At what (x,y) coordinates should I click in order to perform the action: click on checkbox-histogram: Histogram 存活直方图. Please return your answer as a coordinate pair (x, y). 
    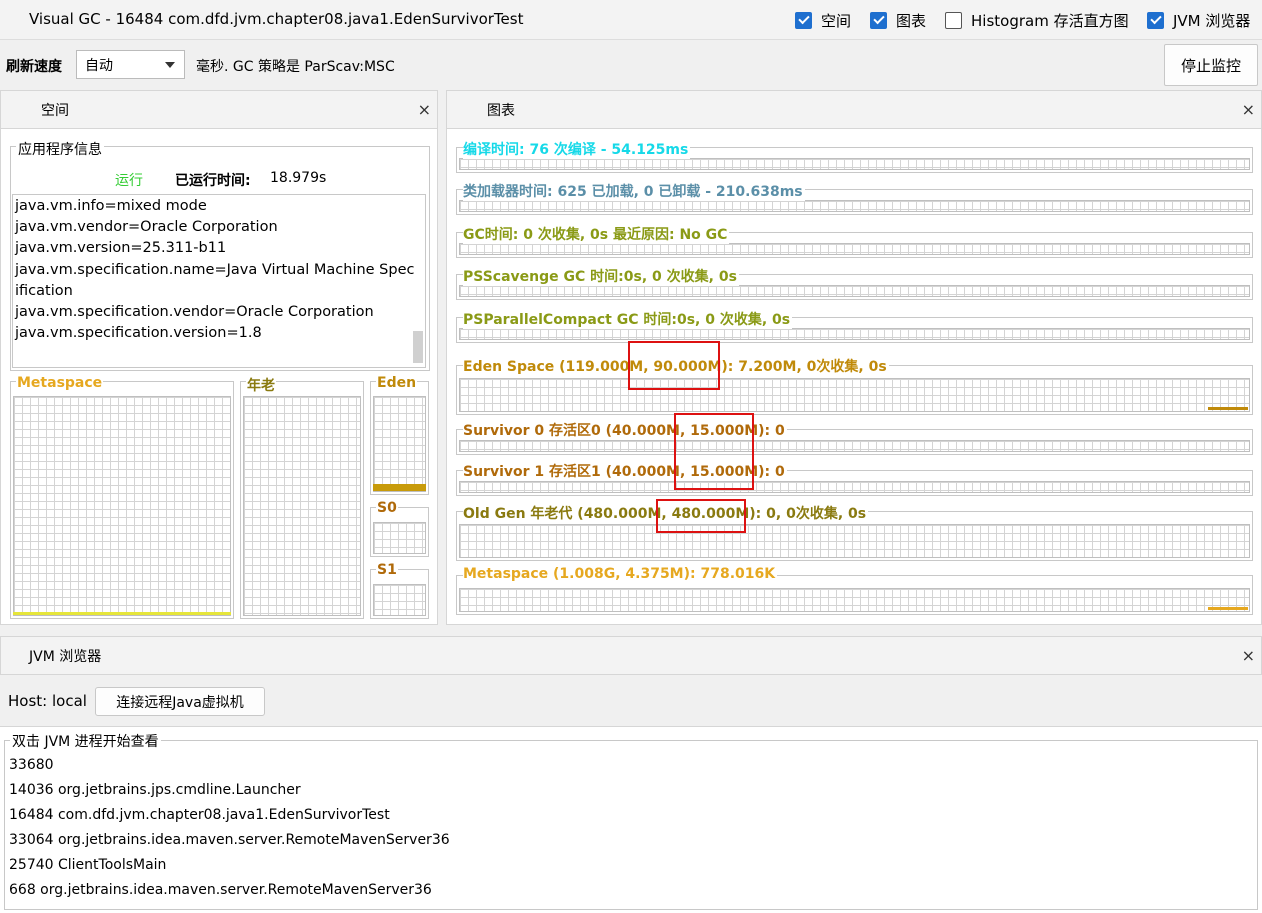
    Looking at the image, I should click on (1037, 20).